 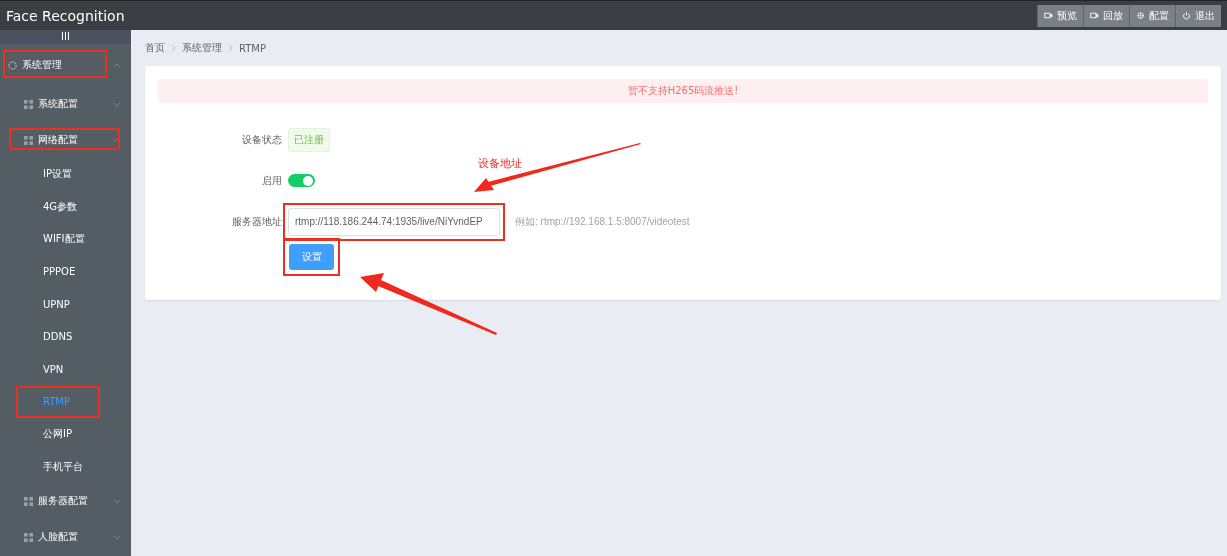 What do you see at coordinates (272, 180) in the screenshot?
I see `form-label: 启用` at bounding box center [272, 180].